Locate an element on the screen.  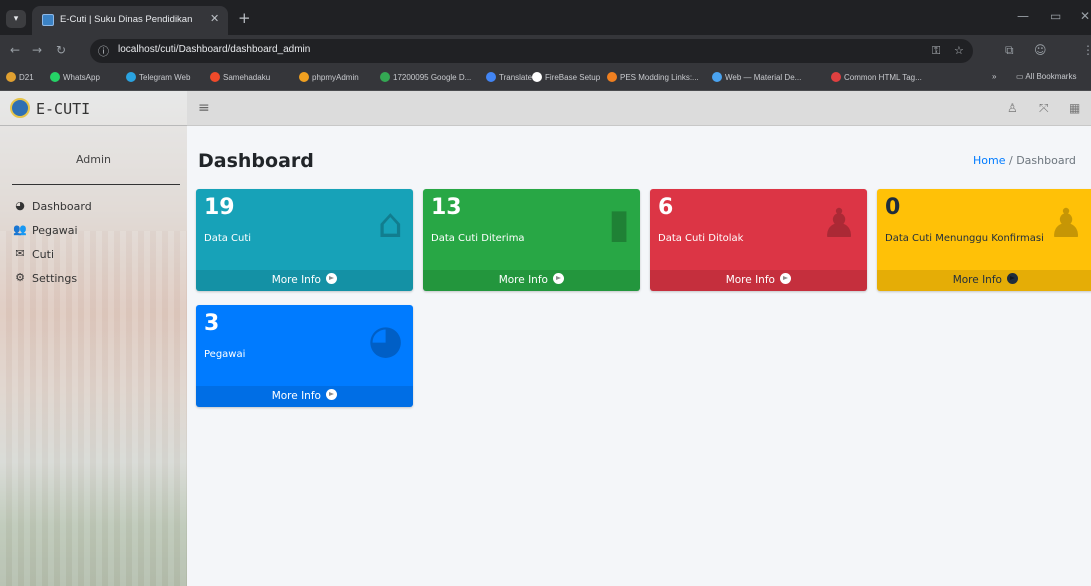
tab-title: E-Cuti | Suku Dinas Pendidikan is located at coordinates (126, 19).